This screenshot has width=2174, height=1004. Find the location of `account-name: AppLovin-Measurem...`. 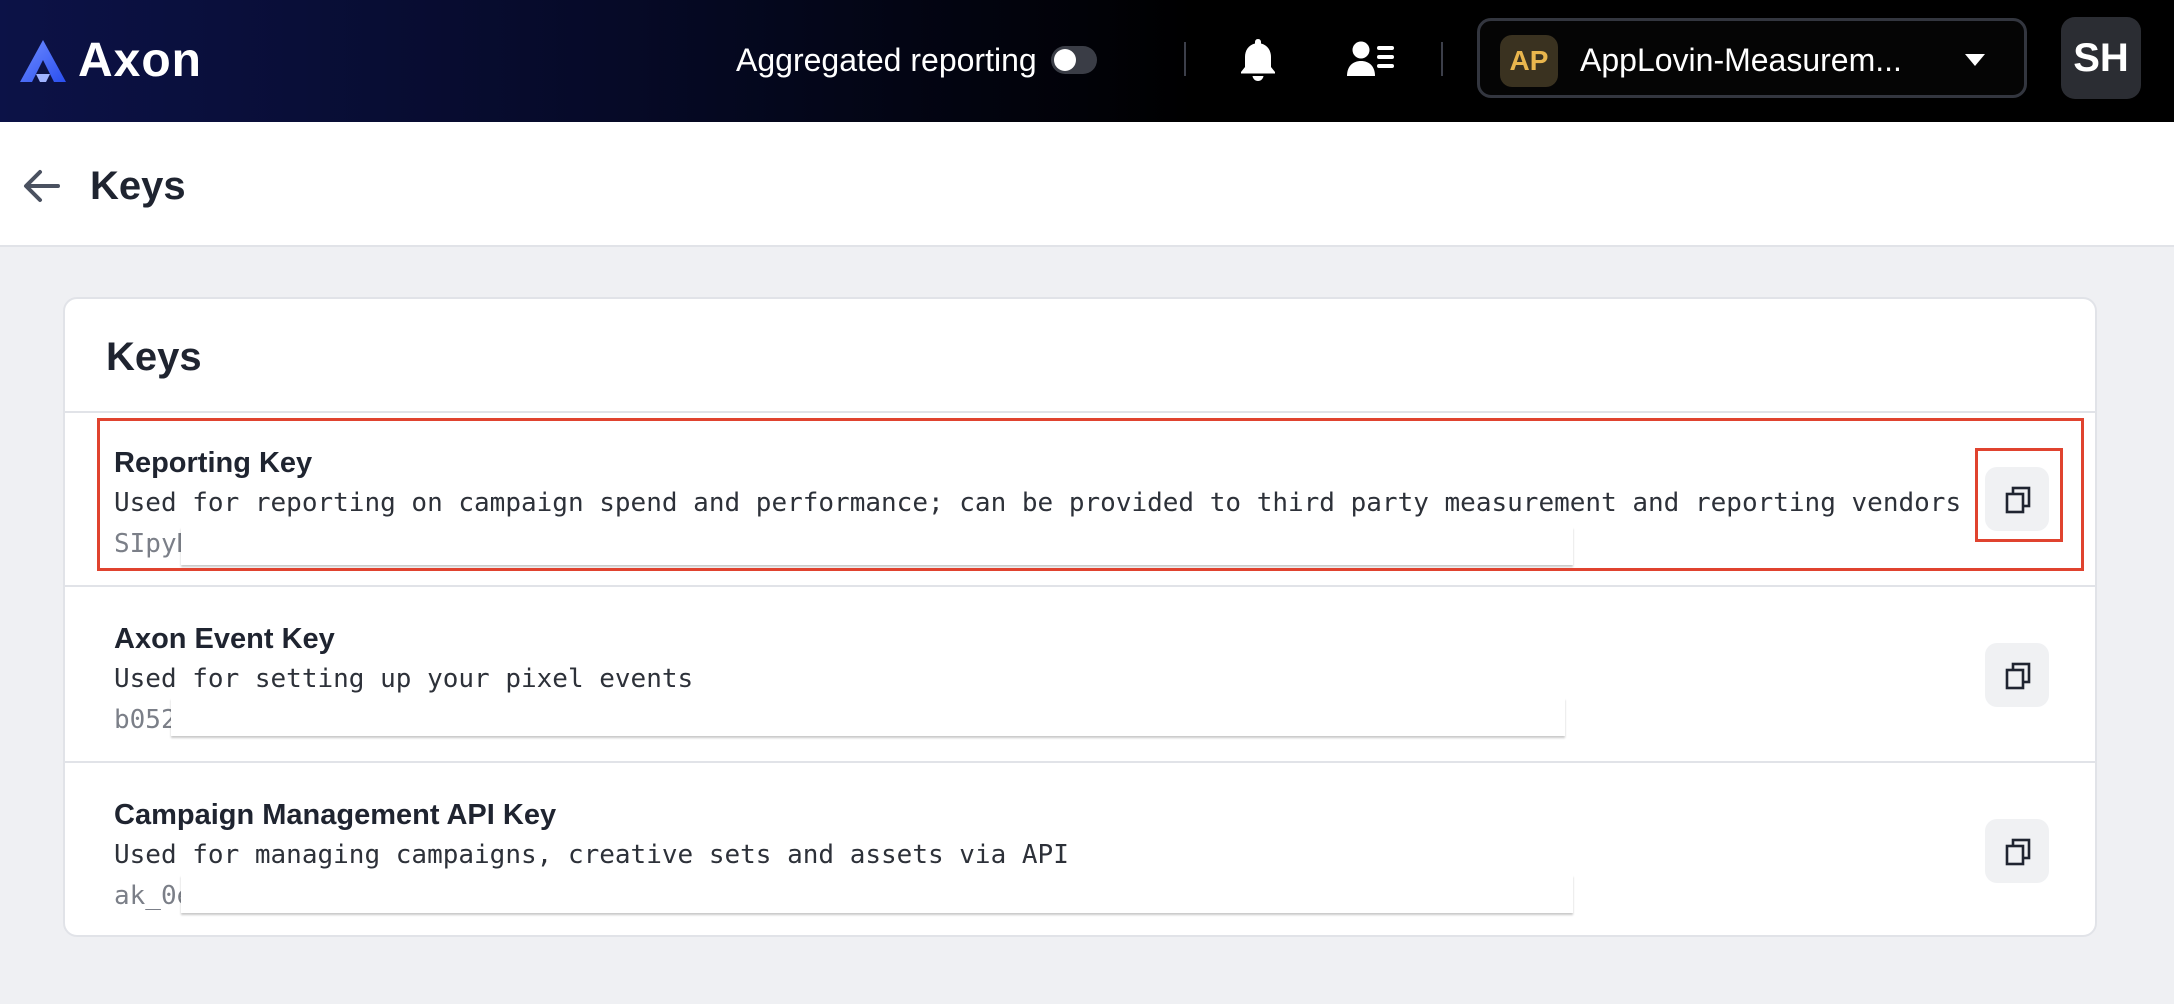

account-name: AppLovin-Measurem... is located at coordinates (1741, 60).